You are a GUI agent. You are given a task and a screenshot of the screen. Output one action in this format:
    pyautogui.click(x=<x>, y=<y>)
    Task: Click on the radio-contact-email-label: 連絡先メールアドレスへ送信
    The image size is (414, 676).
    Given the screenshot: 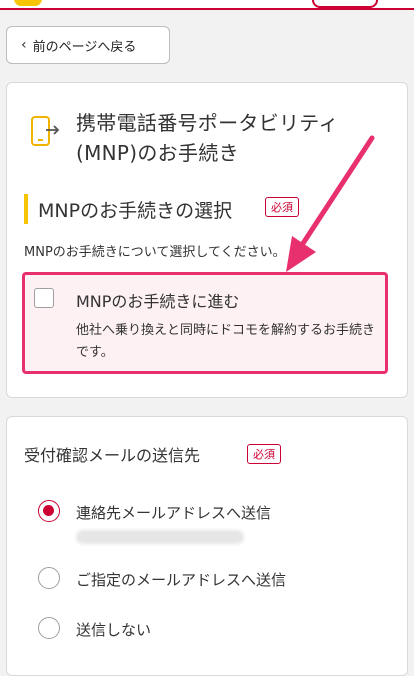 What is the action you would take?
    pyautogui.click(x=173, y=512)
    